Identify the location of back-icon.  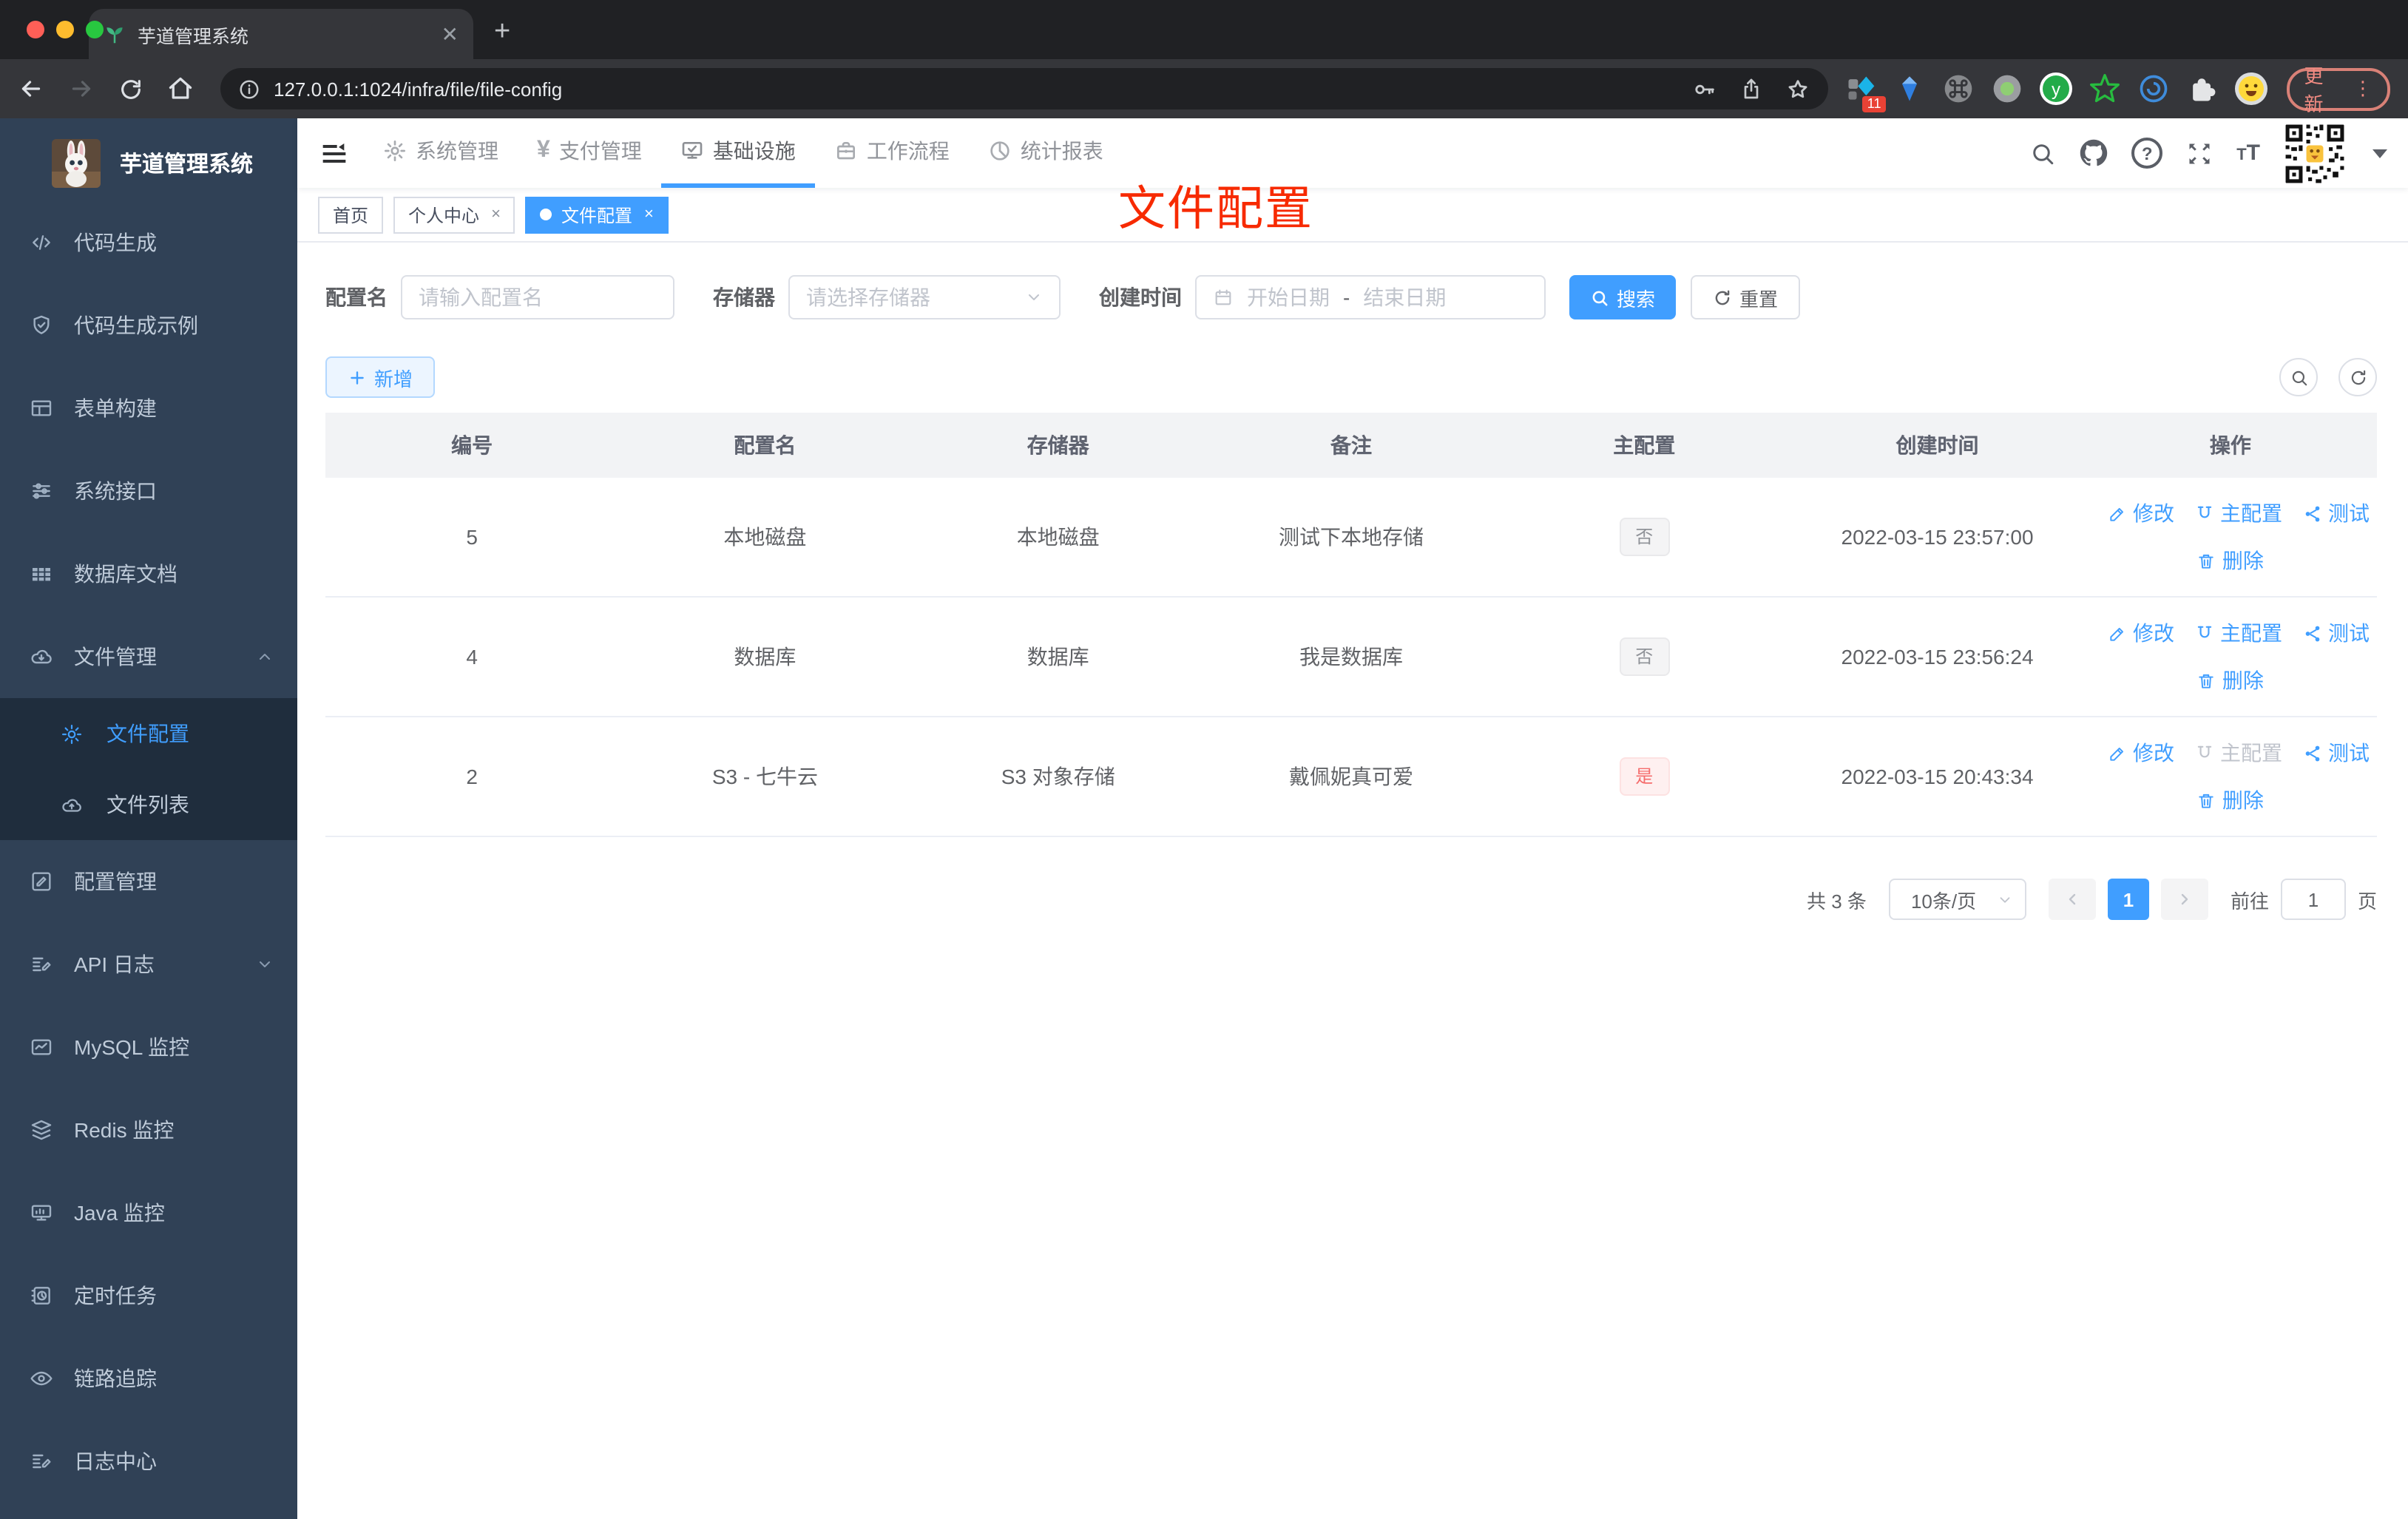
(31, 88).